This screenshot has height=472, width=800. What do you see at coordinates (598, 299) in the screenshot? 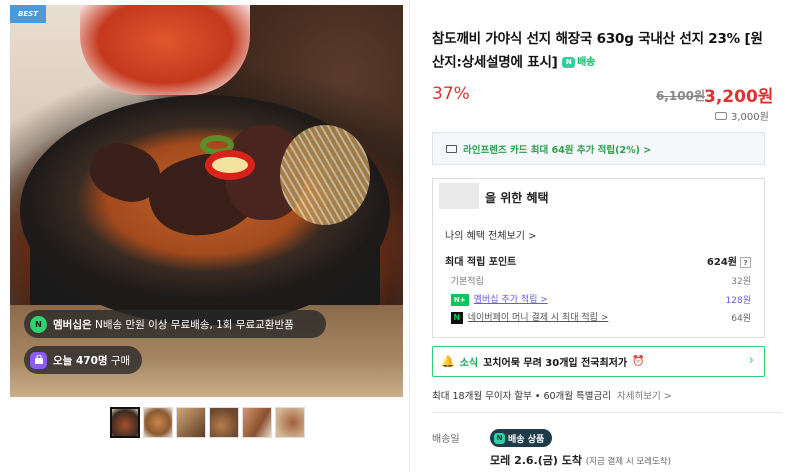
I see `membership-points-row: N+ 멤버십 추가 적립 > 128원` at bounding box center [598, 299].